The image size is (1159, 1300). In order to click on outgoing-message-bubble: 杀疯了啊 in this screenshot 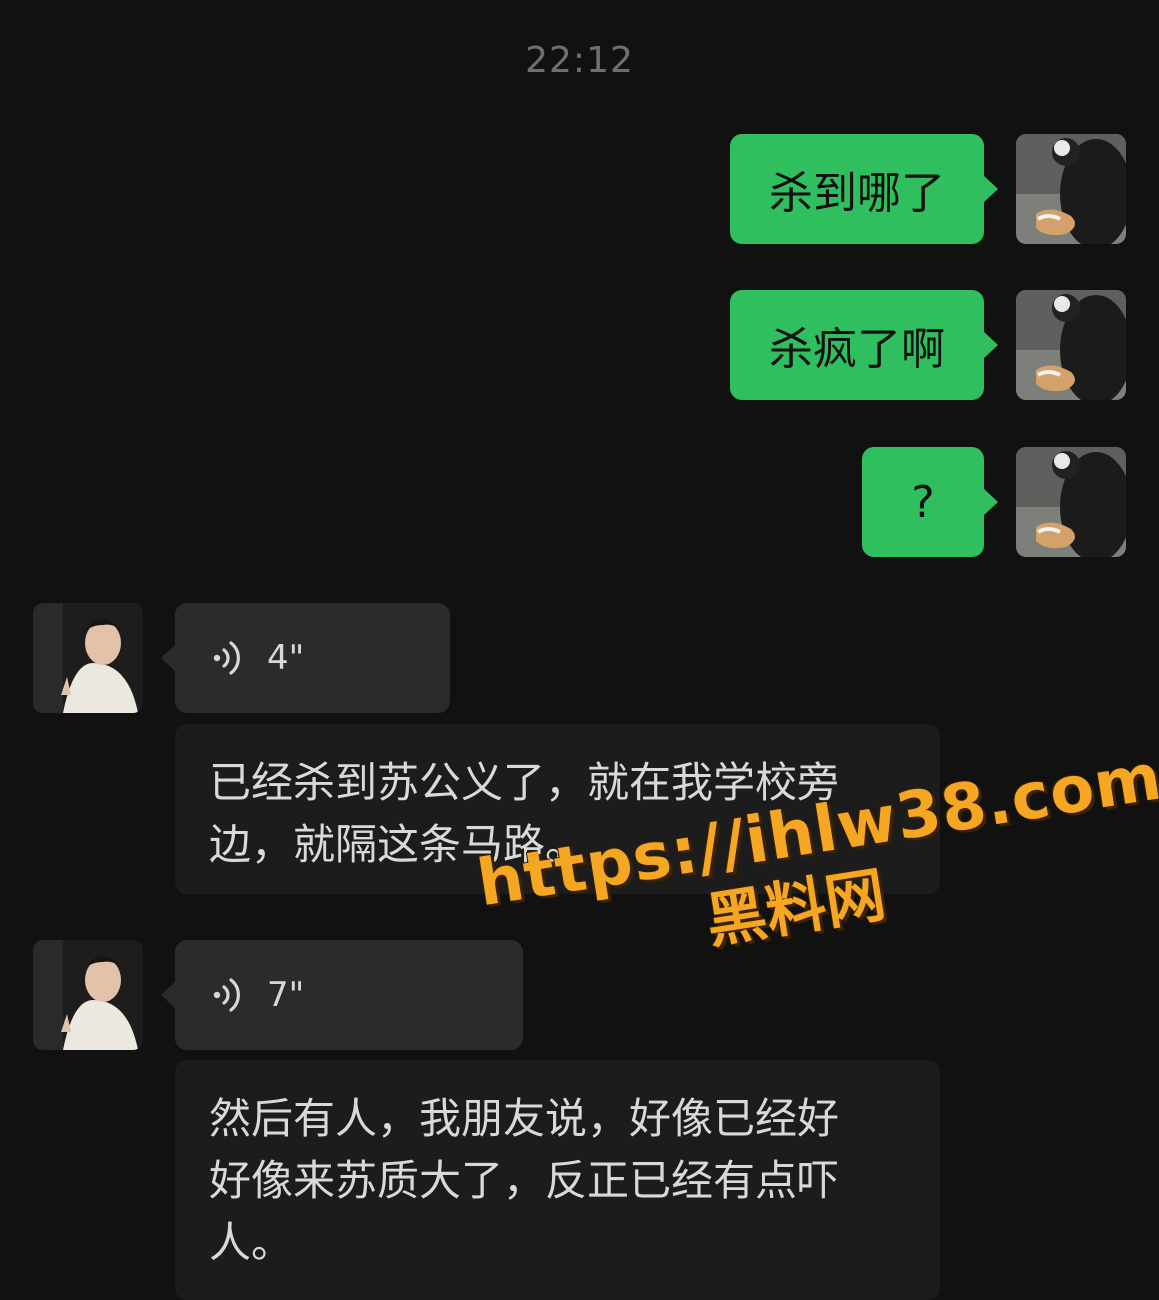, I will do `click(864, 345)`.